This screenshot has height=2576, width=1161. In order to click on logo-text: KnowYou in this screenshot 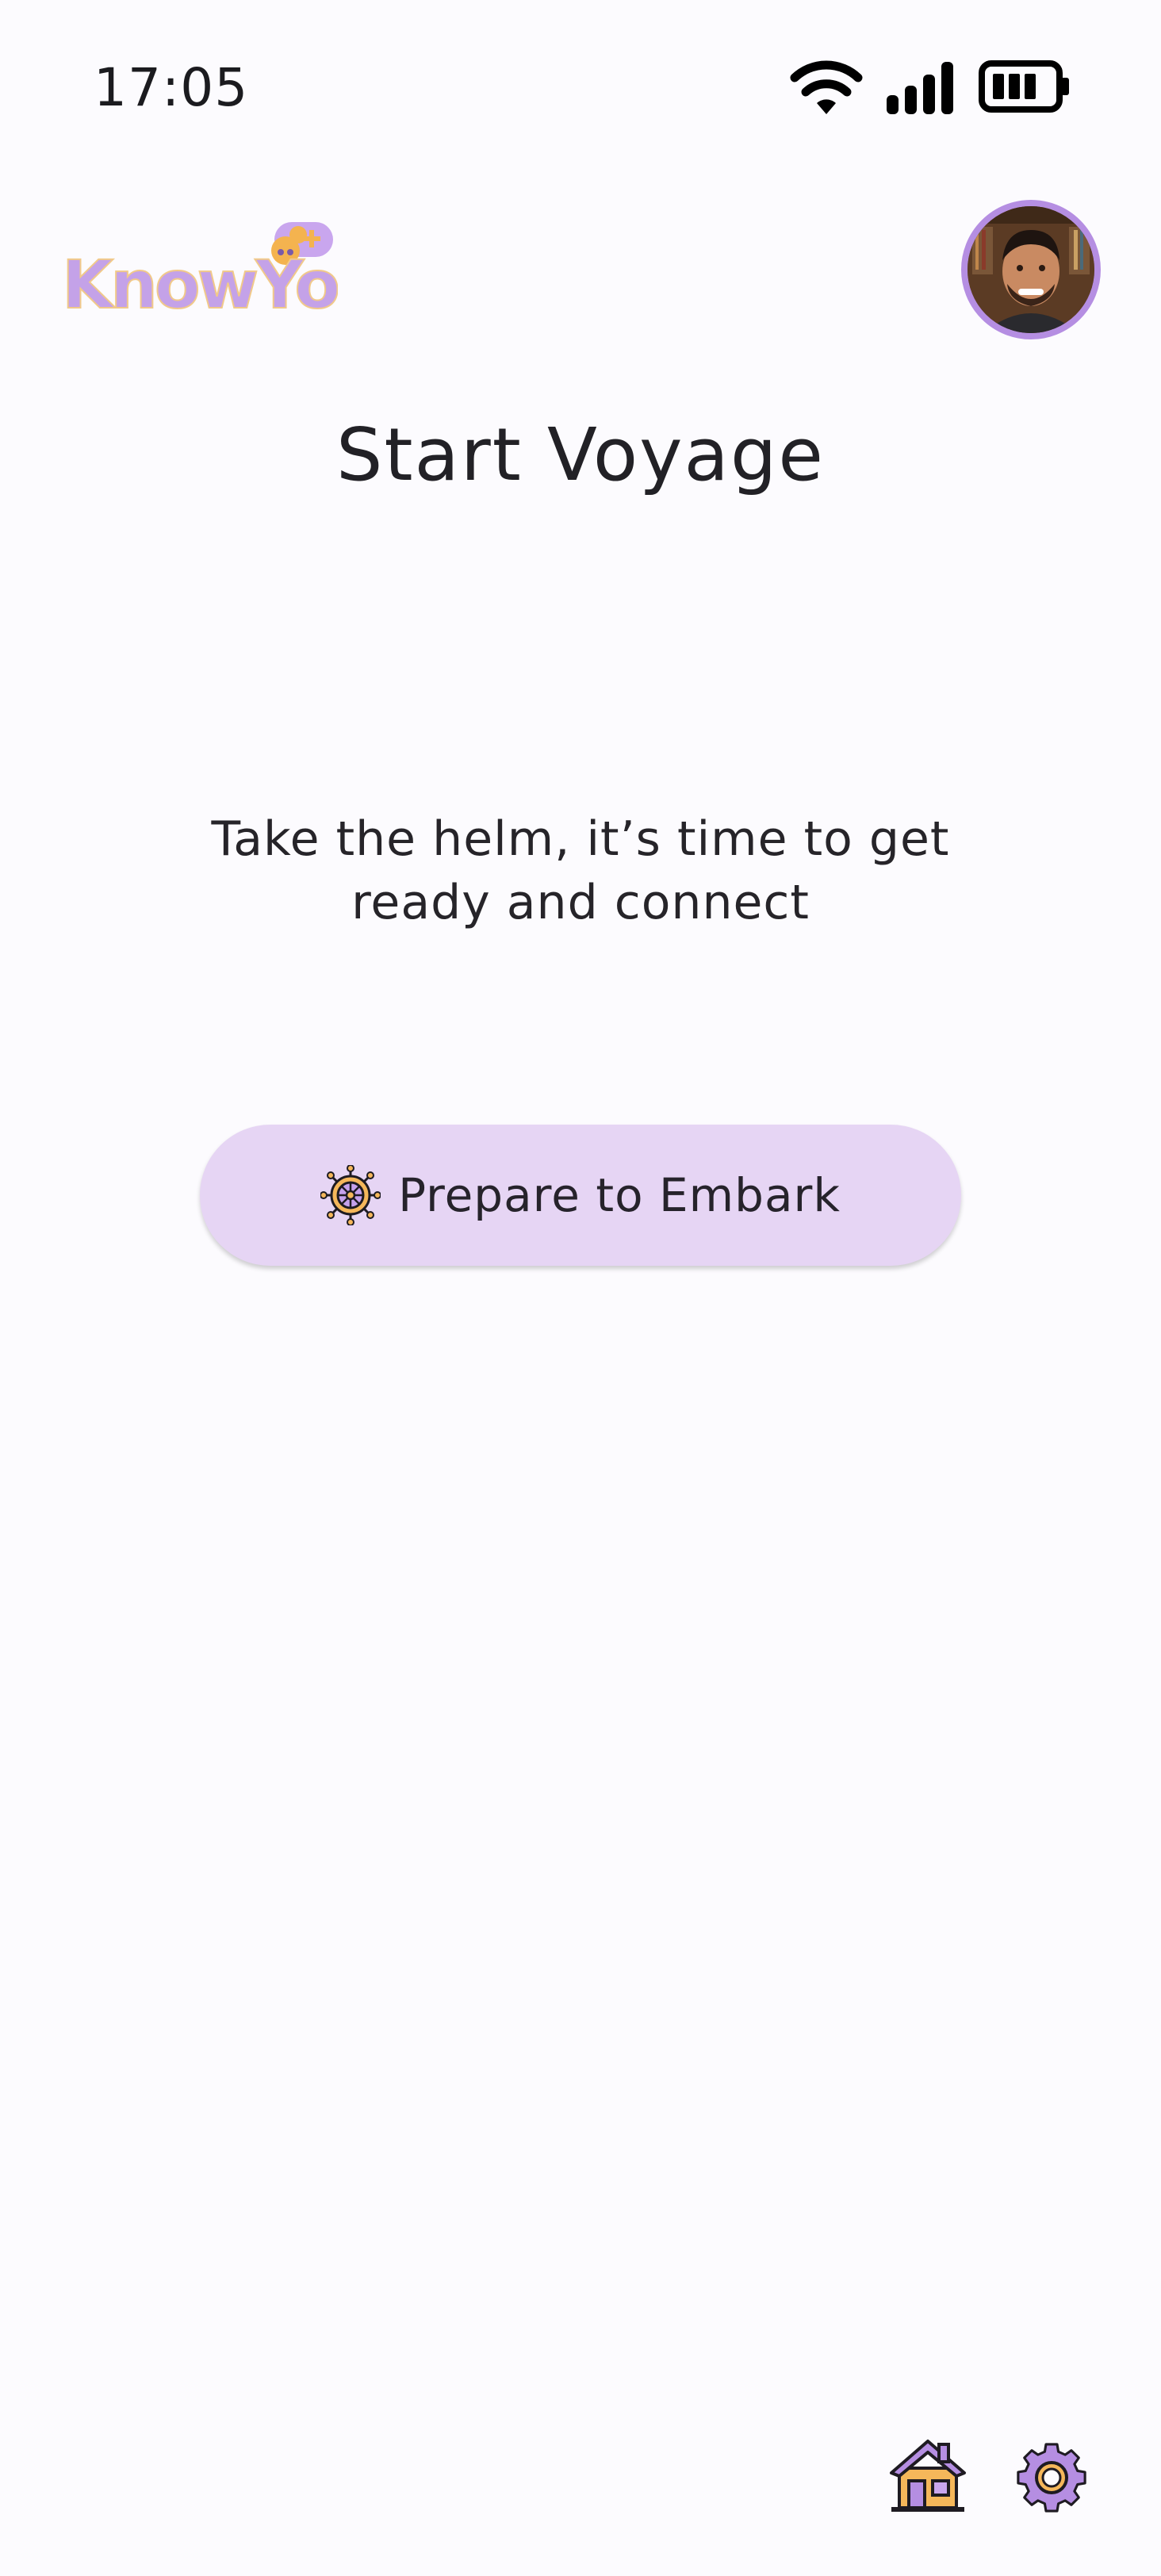, I will do `click(200, 284)`.